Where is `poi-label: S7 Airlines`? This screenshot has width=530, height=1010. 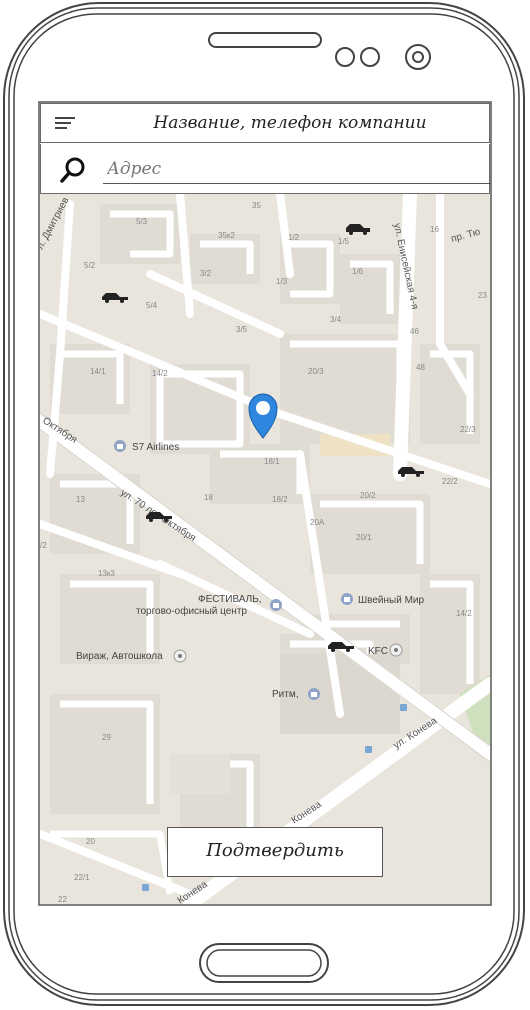
poi-label: S7 Airlines is located at coordinates (155, 447).